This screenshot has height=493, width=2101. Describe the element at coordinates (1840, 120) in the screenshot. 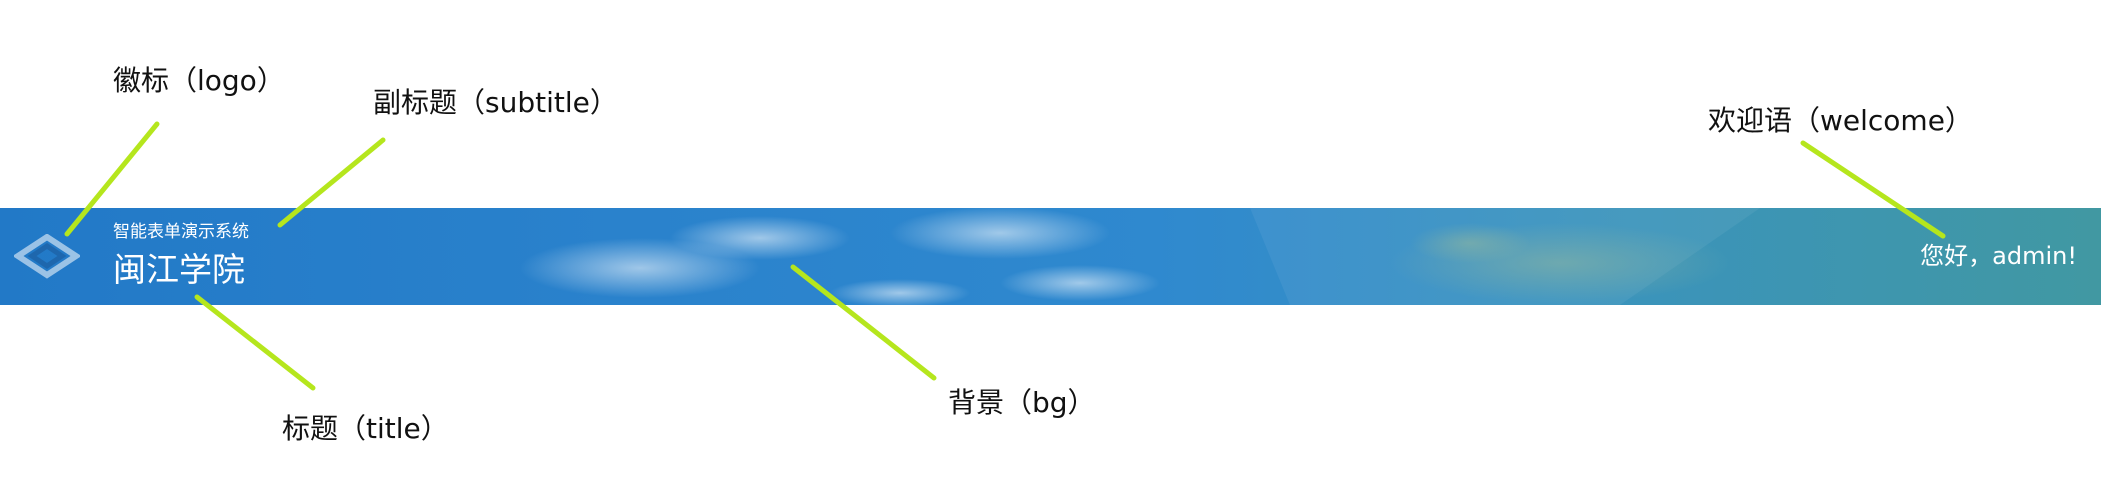

I see `callout-label-welcome: 欢迎语（welcome）` at that location.